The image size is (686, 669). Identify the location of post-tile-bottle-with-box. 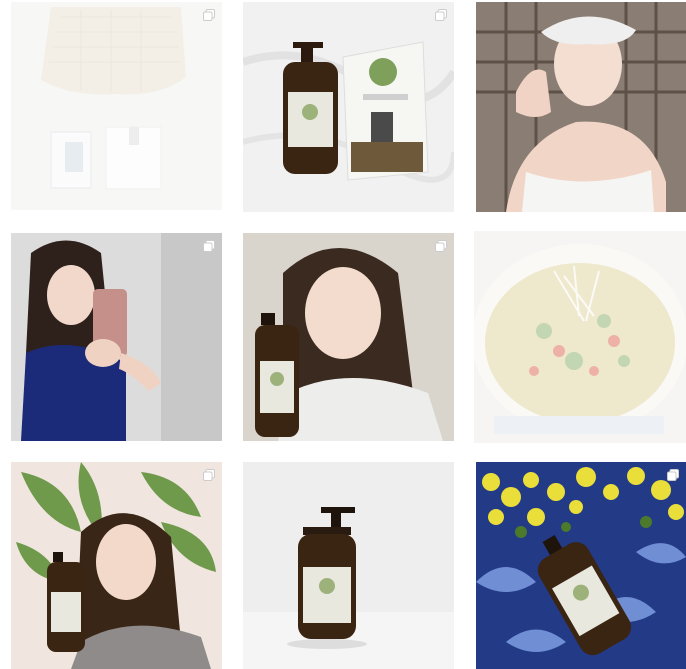
(348, 107).